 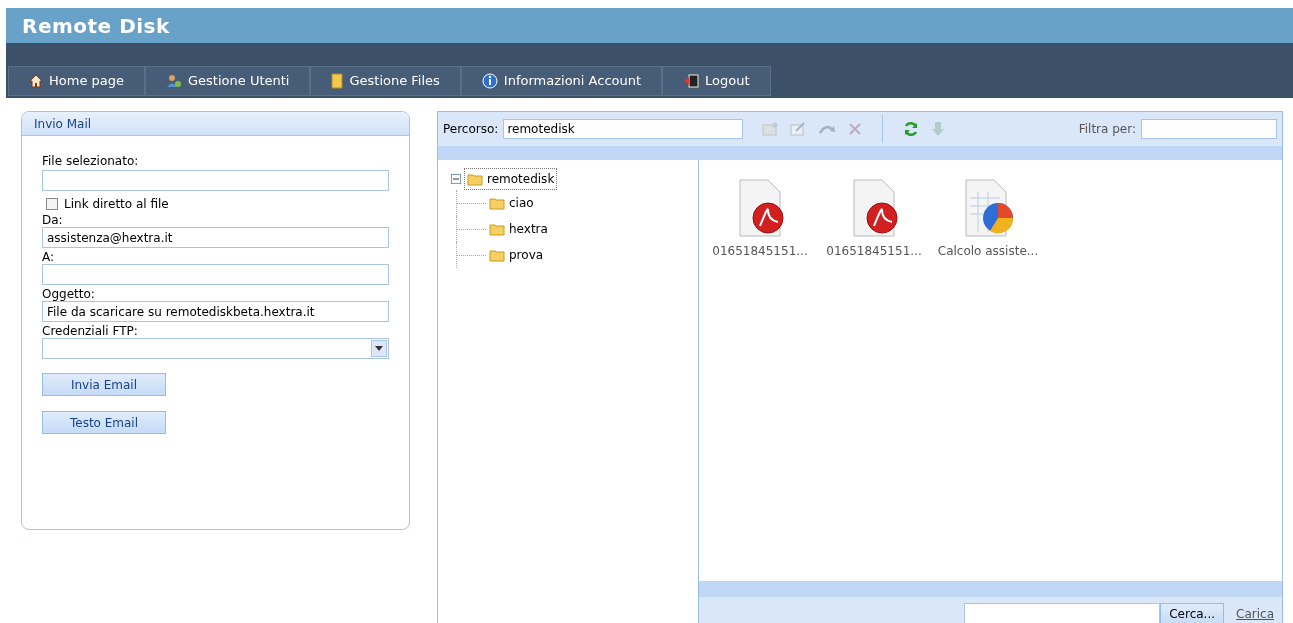 What do you see at coordinates (104, 384) in the screenshot?
I see `email-button: Invia Email` at bounding box center [104, 384].